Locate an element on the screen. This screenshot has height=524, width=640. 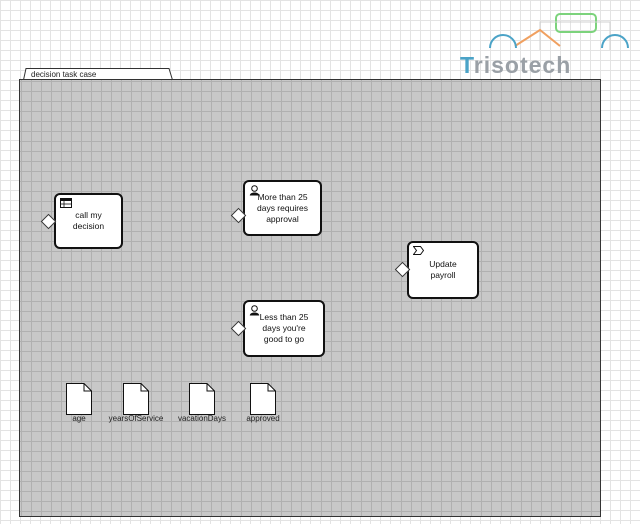
task-label: call my decision is located at coordinates (88, 220).